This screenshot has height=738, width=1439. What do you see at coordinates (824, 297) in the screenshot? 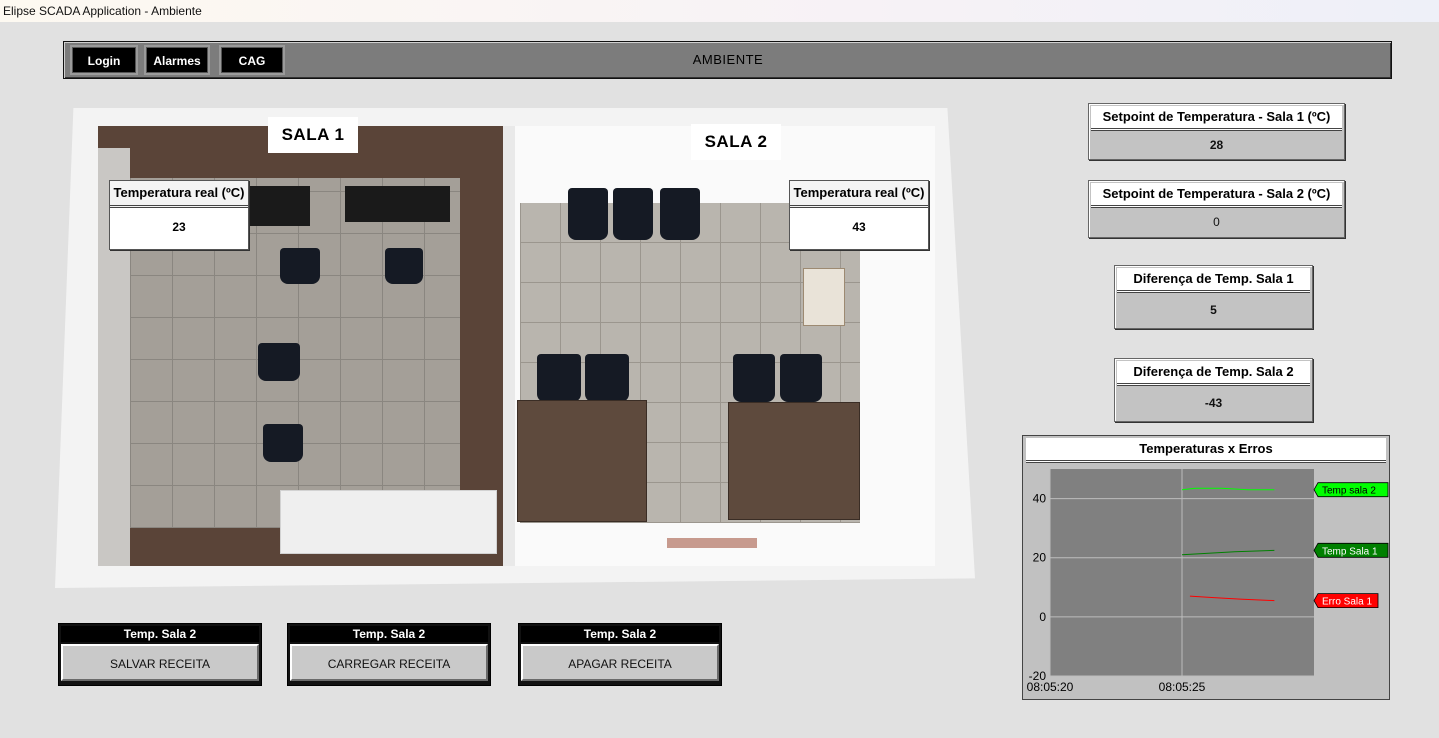
I see `side-table` at bounding box center [824, 297].